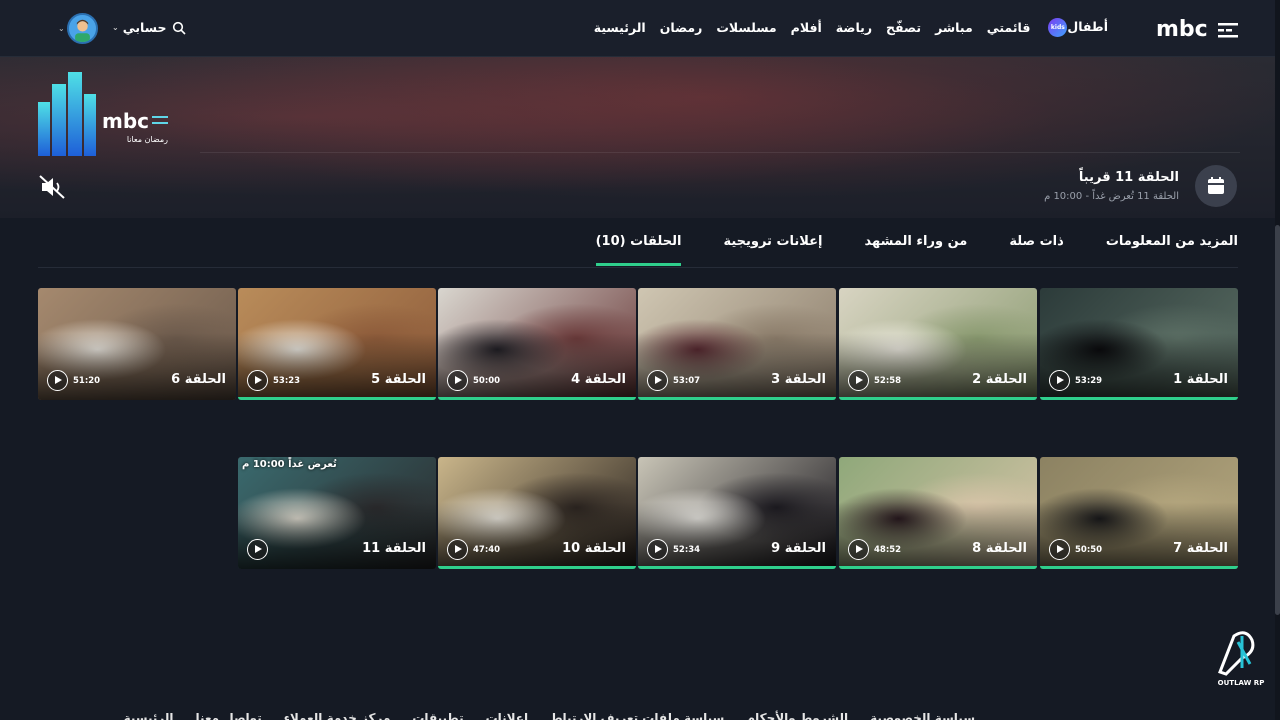  I want to click on nav-item-label: رمضان, so click(681, 27).